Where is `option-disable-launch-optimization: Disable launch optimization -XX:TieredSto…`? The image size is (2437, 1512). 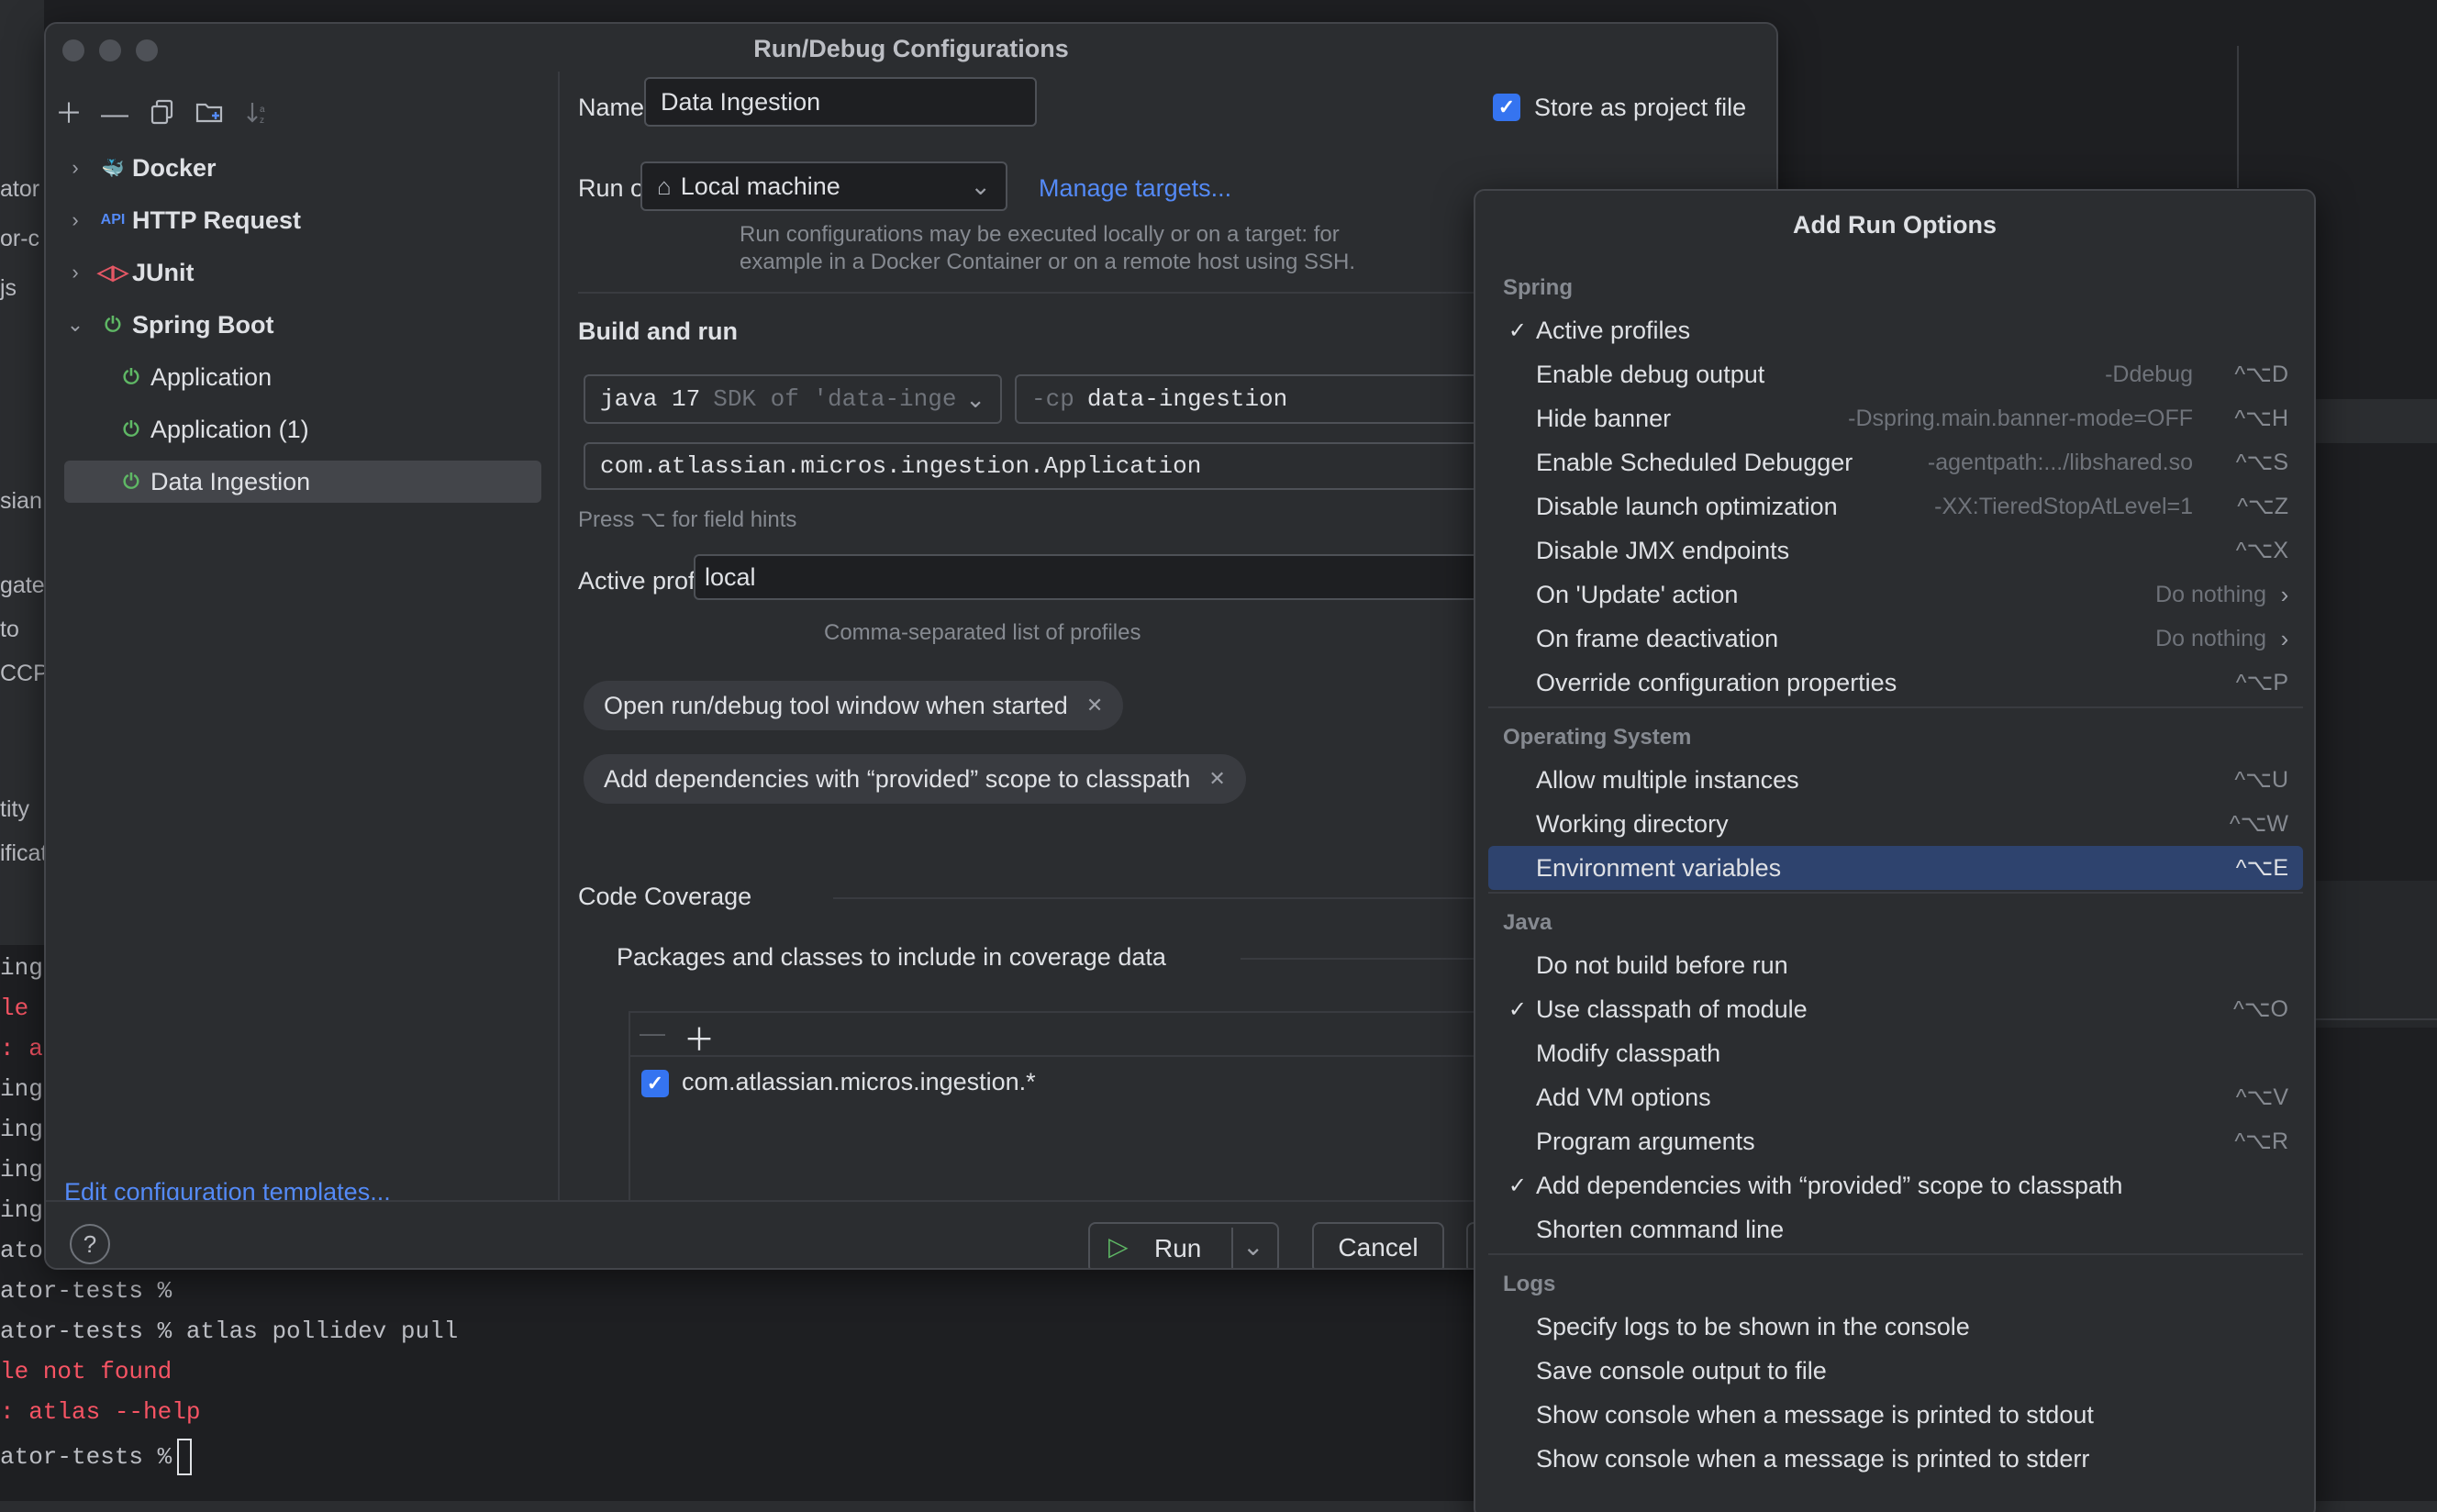 option-disable-launch-optimization: Disable launch optimization -XX:TieredSto… is located at coordinates (1895, 506).